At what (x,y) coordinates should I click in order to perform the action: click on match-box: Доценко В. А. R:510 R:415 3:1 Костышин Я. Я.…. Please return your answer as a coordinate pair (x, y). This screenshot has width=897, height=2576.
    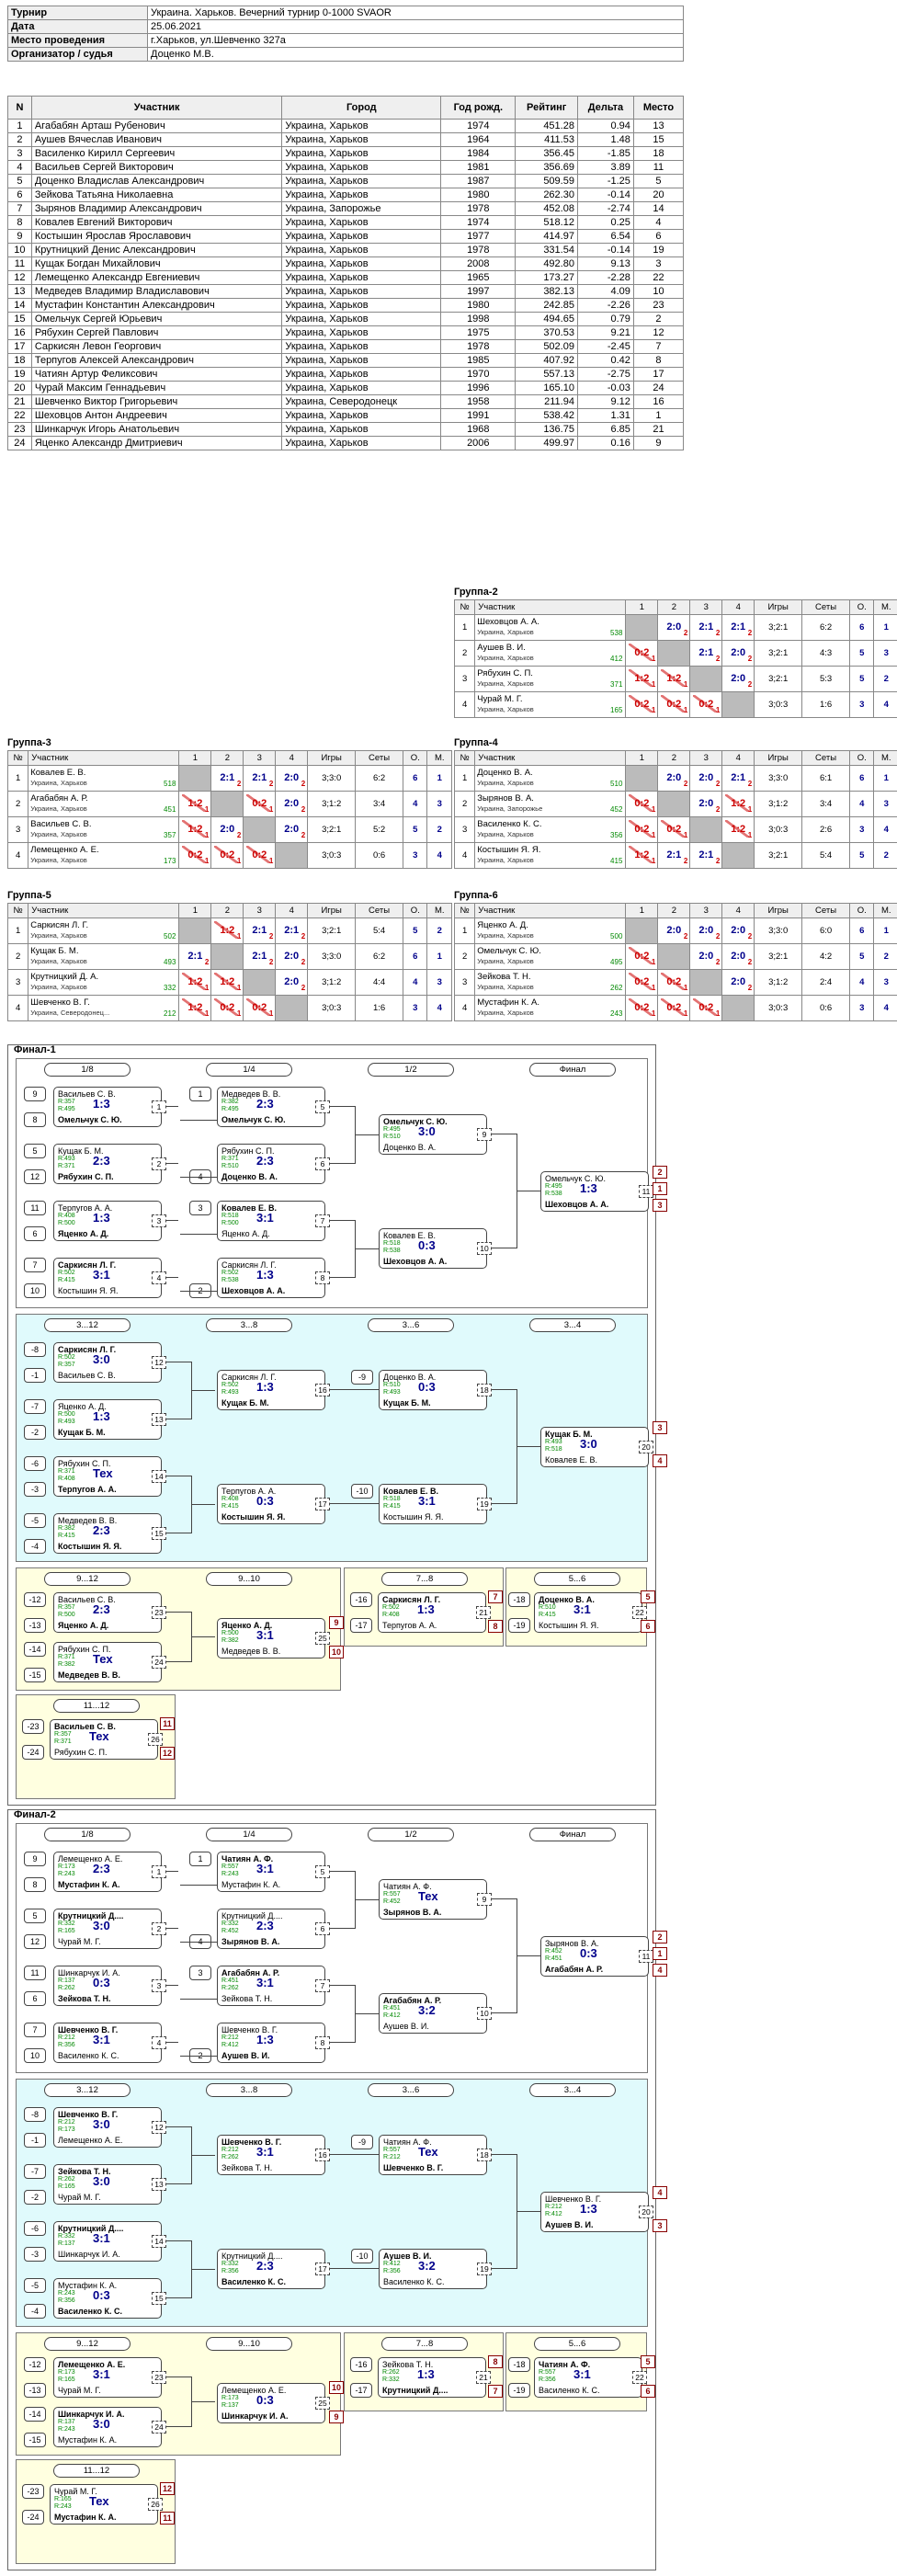
    Looking at the image, I should click on (590, 1612).